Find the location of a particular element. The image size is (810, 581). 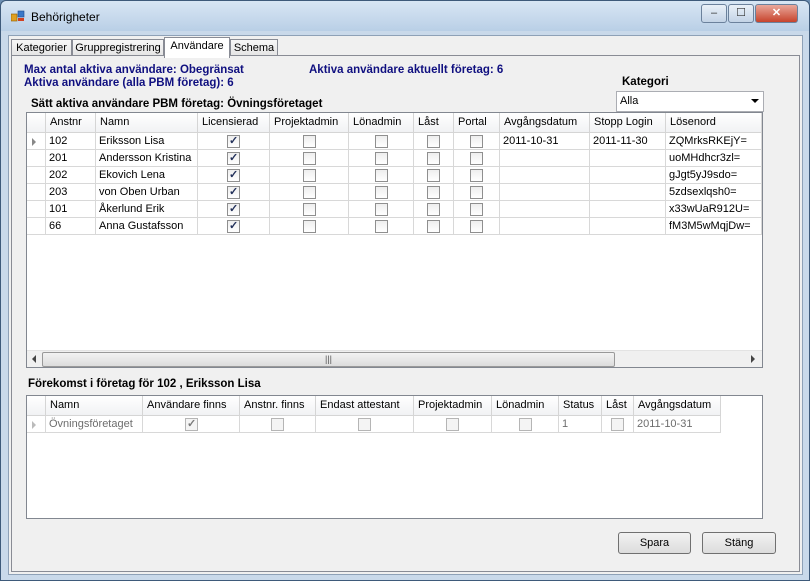

col-avgangsdatum: Avgångsdatum is located at coordinates (677, 406).